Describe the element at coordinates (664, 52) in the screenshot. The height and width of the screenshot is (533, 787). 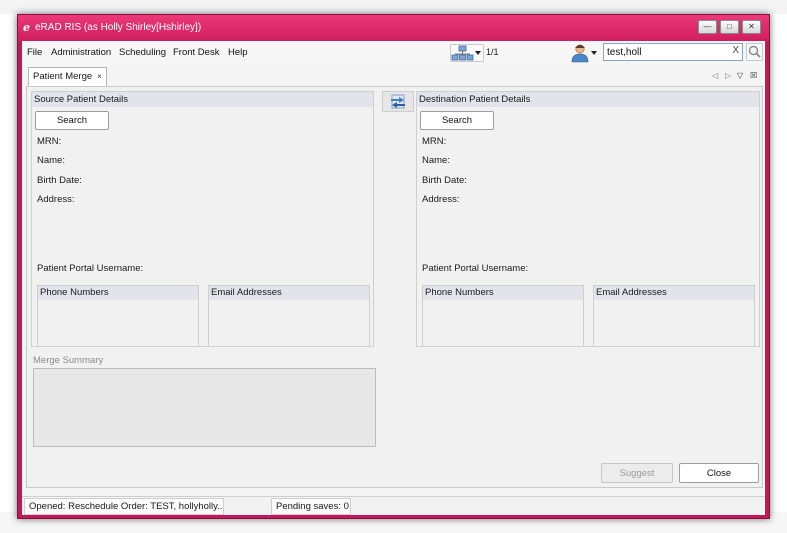
I see `patient-search-input` at that location.